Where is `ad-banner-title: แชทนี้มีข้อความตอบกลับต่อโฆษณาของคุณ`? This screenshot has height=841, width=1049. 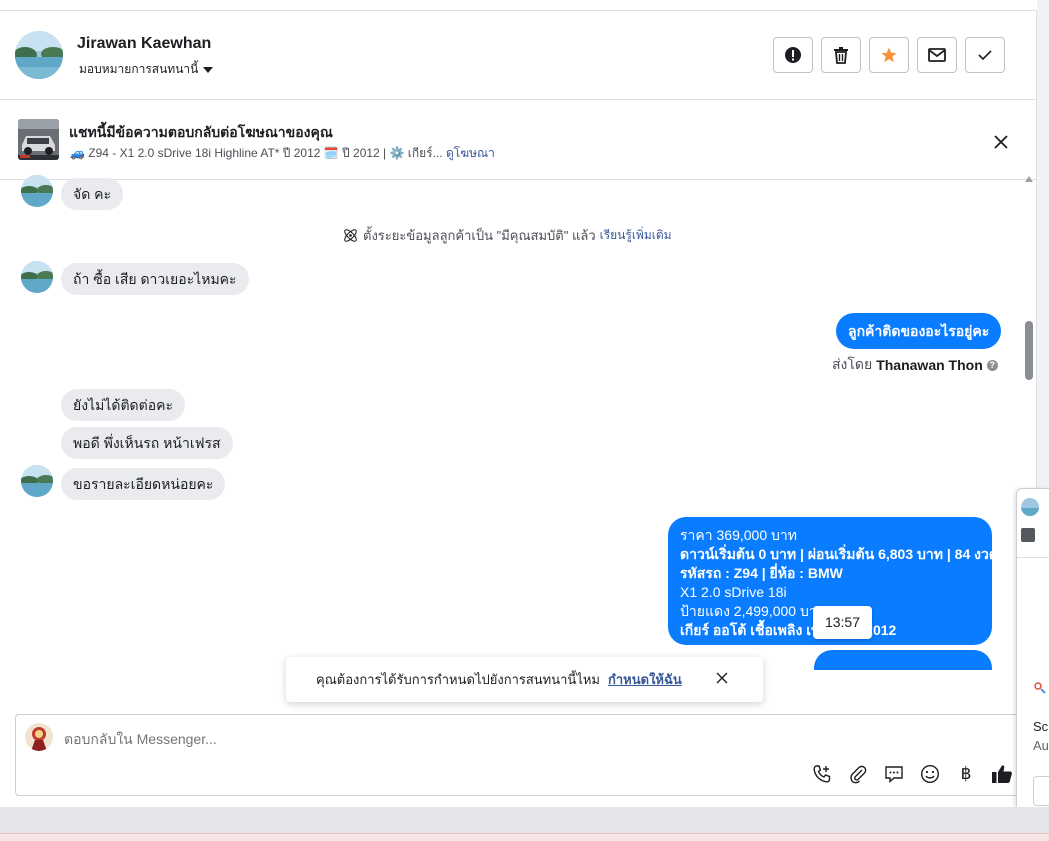 ad-banner-title: แชทนี้มีข้อความตอบกลับต่อโฆษณาของคุณ is located at coordinates (201, 132).